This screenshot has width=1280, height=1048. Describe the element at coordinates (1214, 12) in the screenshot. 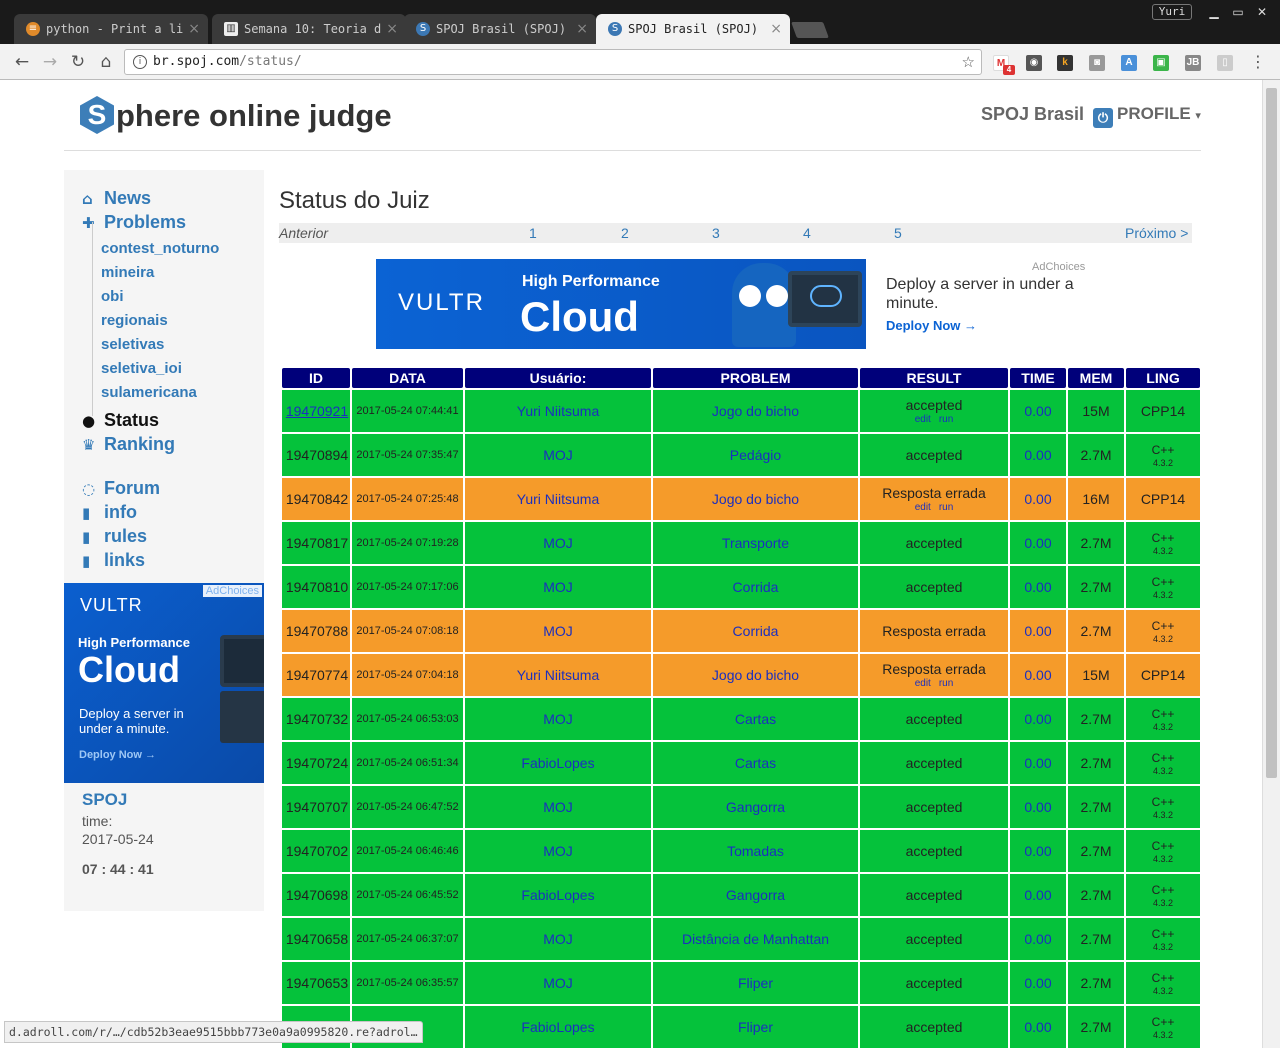

I see `minimize-icon: ▁` at that location.